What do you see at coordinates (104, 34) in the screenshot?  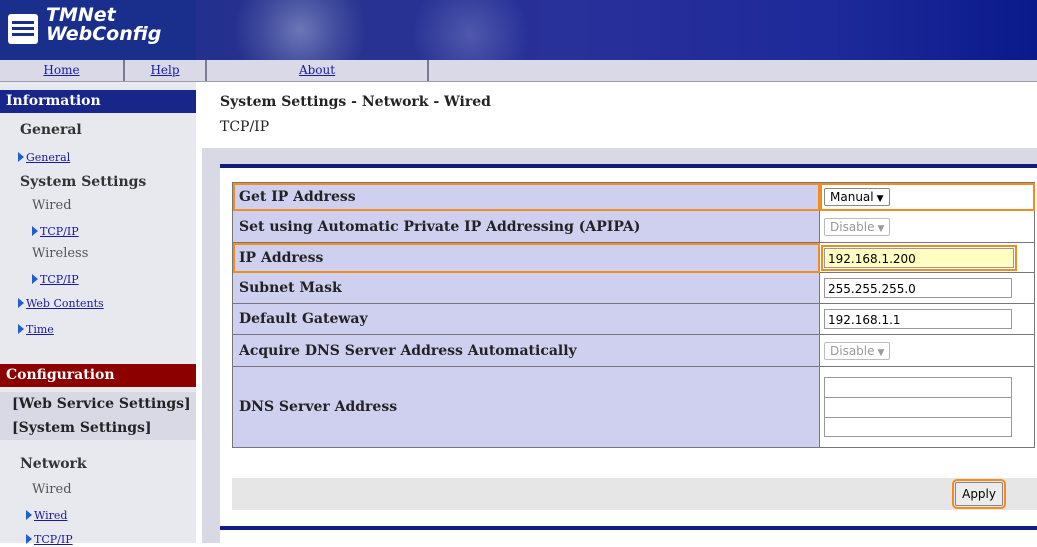 I see `logo-line2: WebConfig` at bounding box center [104, 34].